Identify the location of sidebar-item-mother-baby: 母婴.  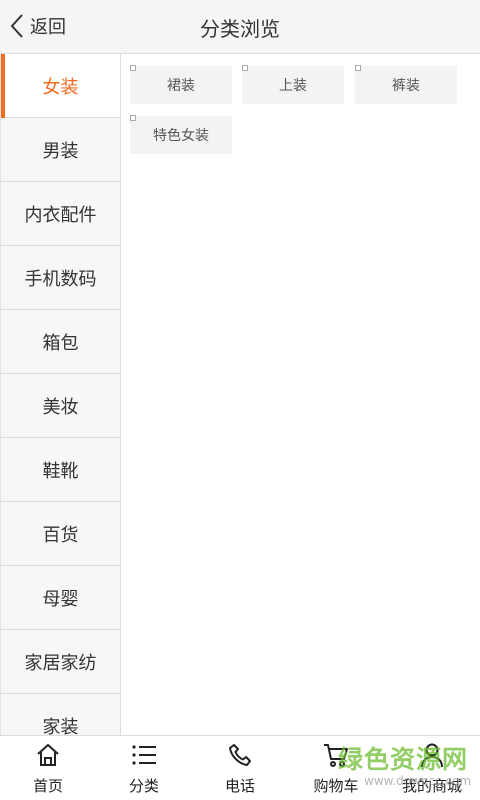
(60, 598).